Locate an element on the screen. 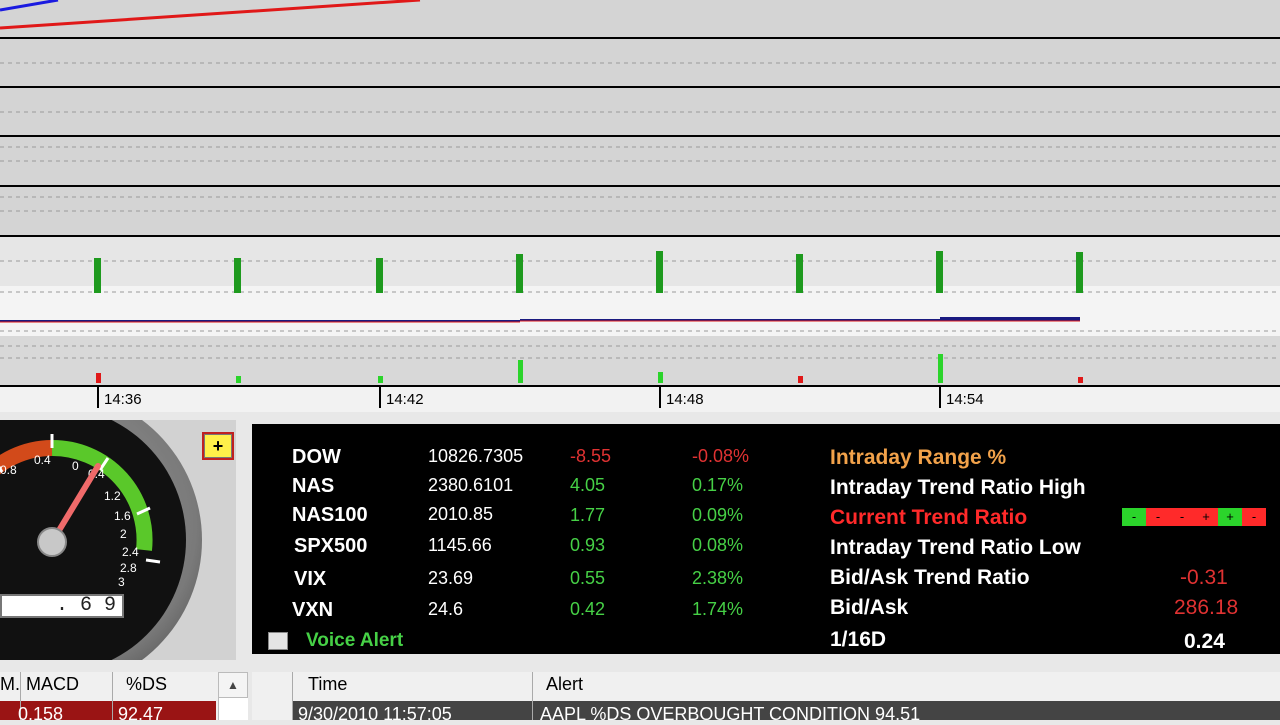  market-value: 2010.85 is located at coordinates (461, 514).